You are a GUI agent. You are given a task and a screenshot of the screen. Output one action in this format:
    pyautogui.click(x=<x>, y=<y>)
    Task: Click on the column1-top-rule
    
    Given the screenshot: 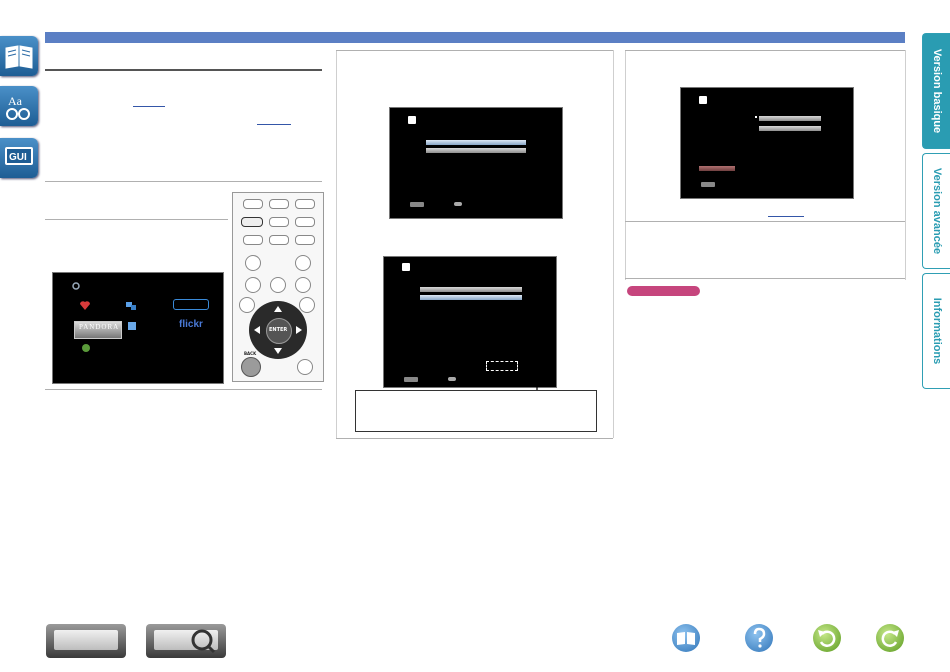 What is the action you would take?
    pyautogui.click(x=183, y=70)
    